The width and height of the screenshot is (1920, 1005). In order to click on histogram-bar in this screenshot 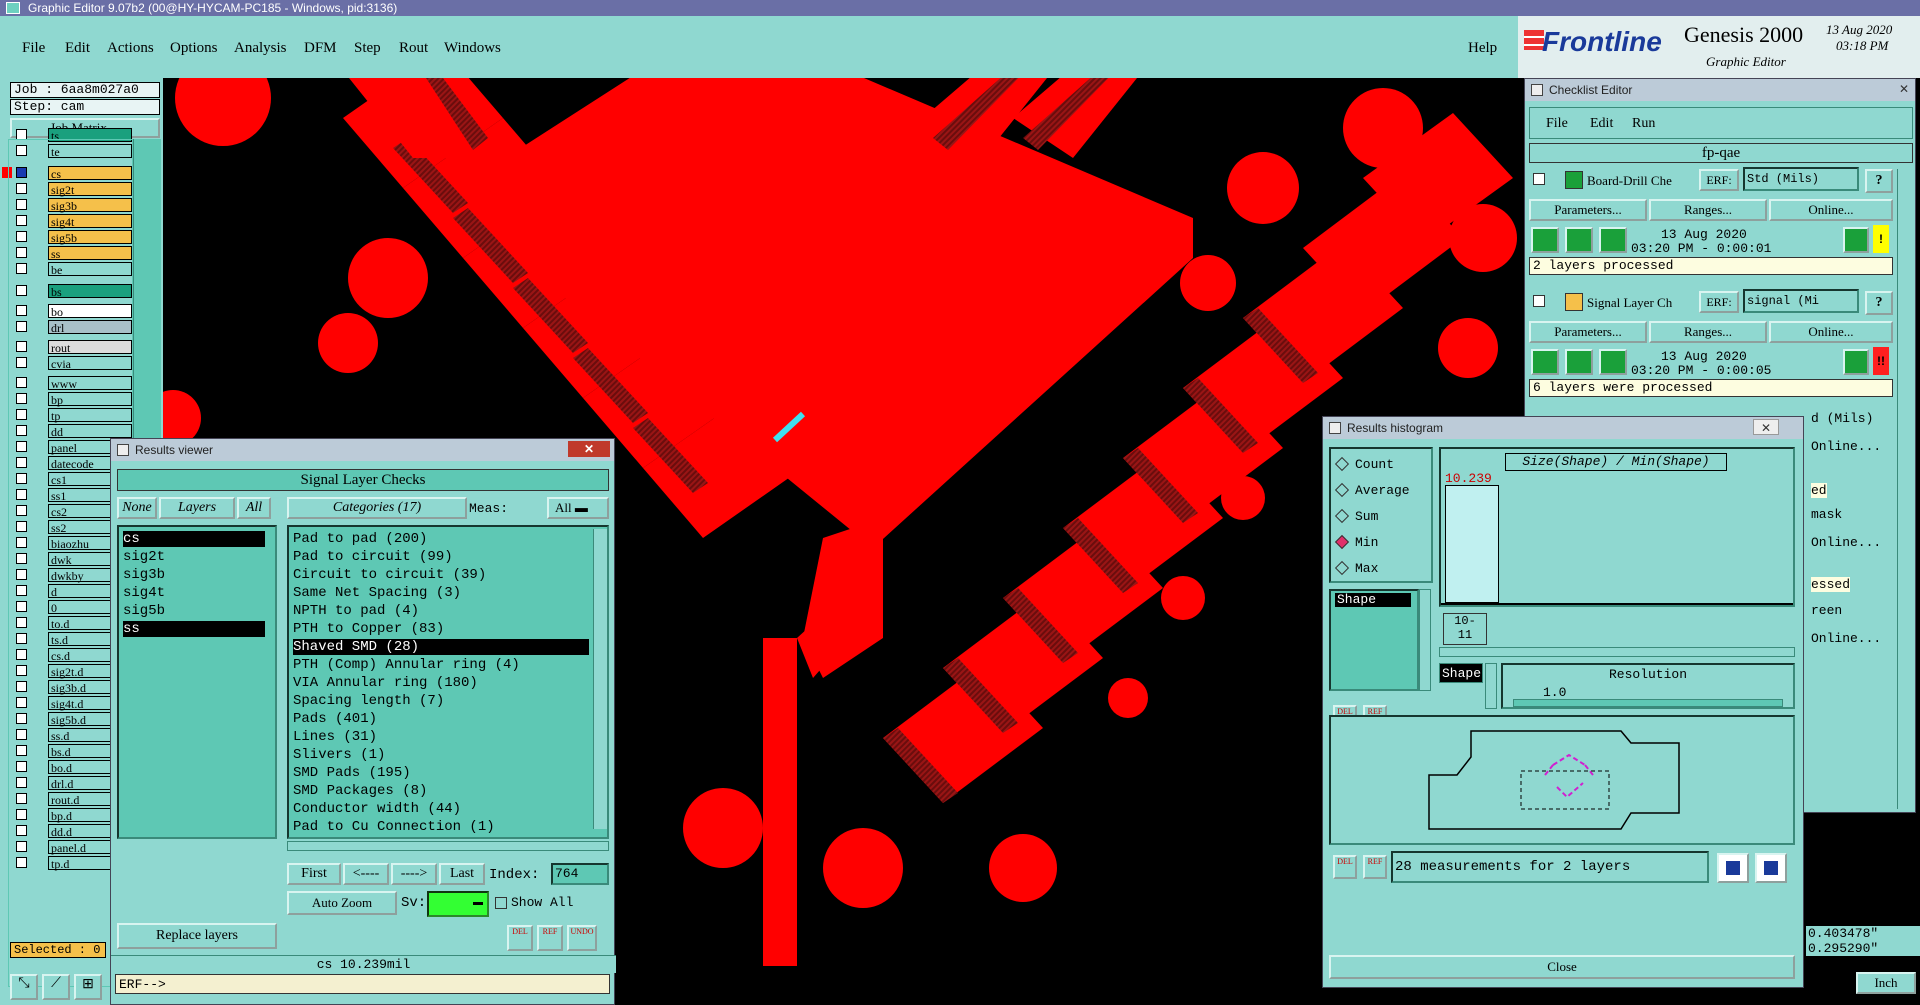, I will do `click(1472, 544)`.